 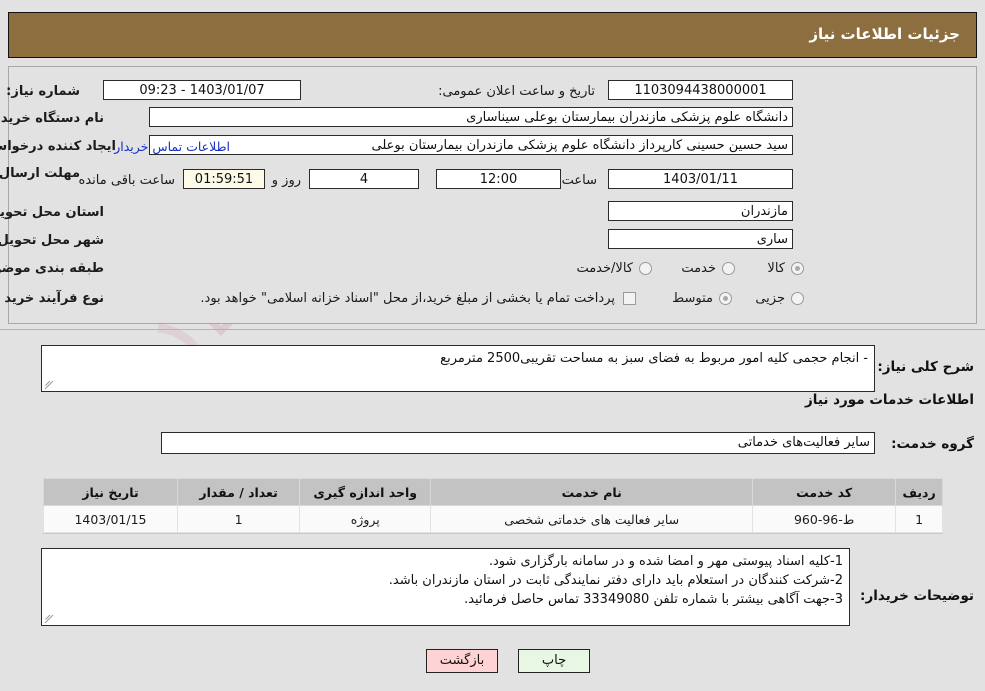 I want to click on service-group-field: سایر فعالیت‌های خدماتی, so click(x=518, y=443).